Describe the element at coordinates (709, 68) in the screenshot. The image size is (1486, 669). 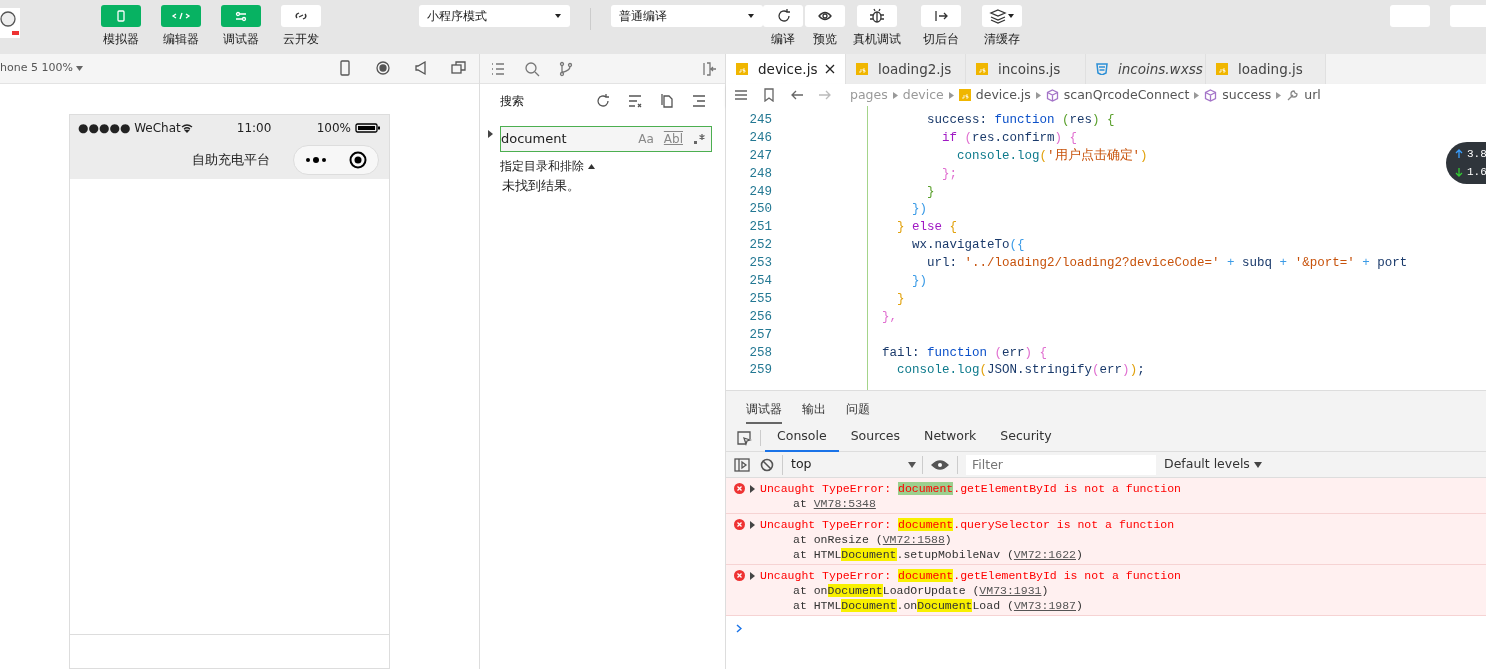
I see `collapse-panel-icon` at that location.